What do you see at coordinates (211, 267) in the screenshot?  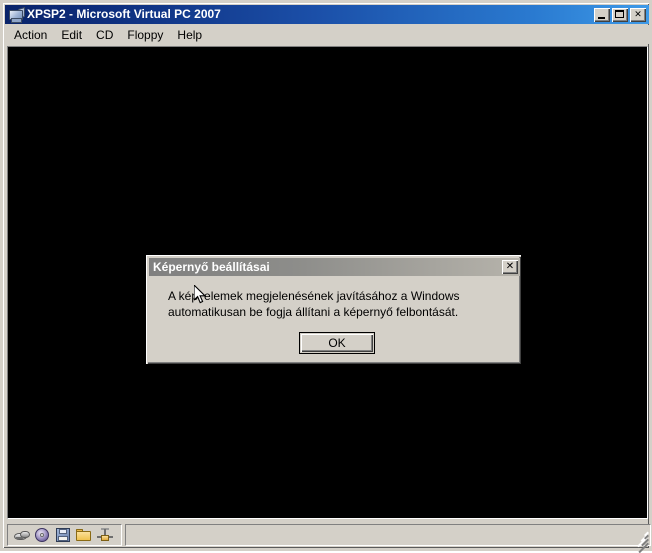 I see `dialog-title: Képernyő beállításai` at bounding box center [211, 267].